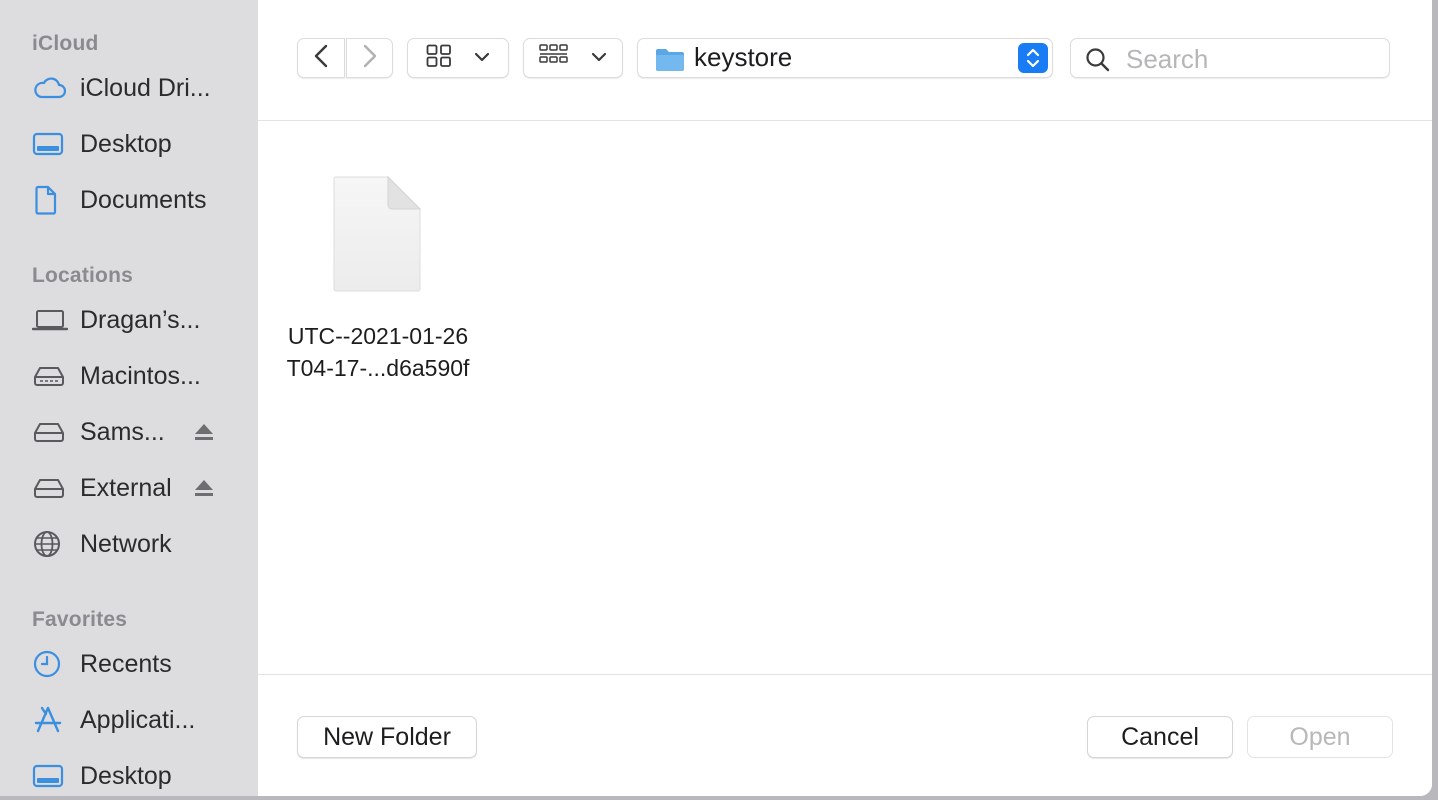  I want to click on section-title-favorites: Favorites, so click(80, 619).